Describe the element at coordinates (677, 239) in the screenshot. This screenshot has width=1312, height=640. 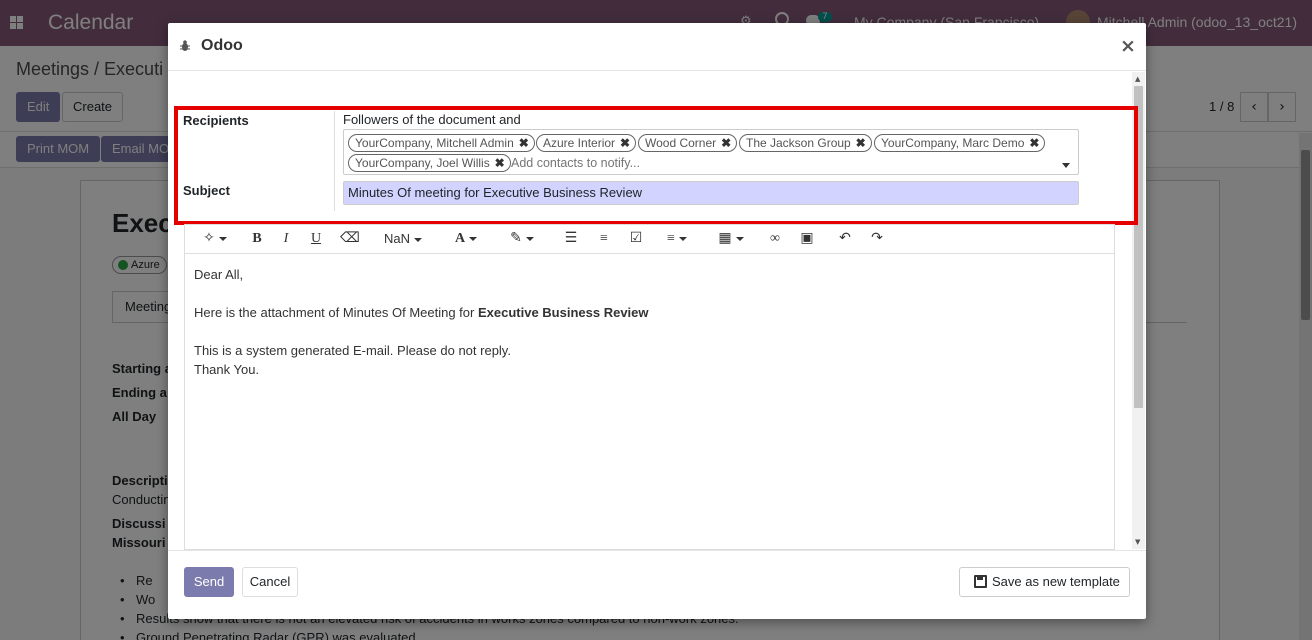
I see `paragraph-align-icon: ≡` at that location.